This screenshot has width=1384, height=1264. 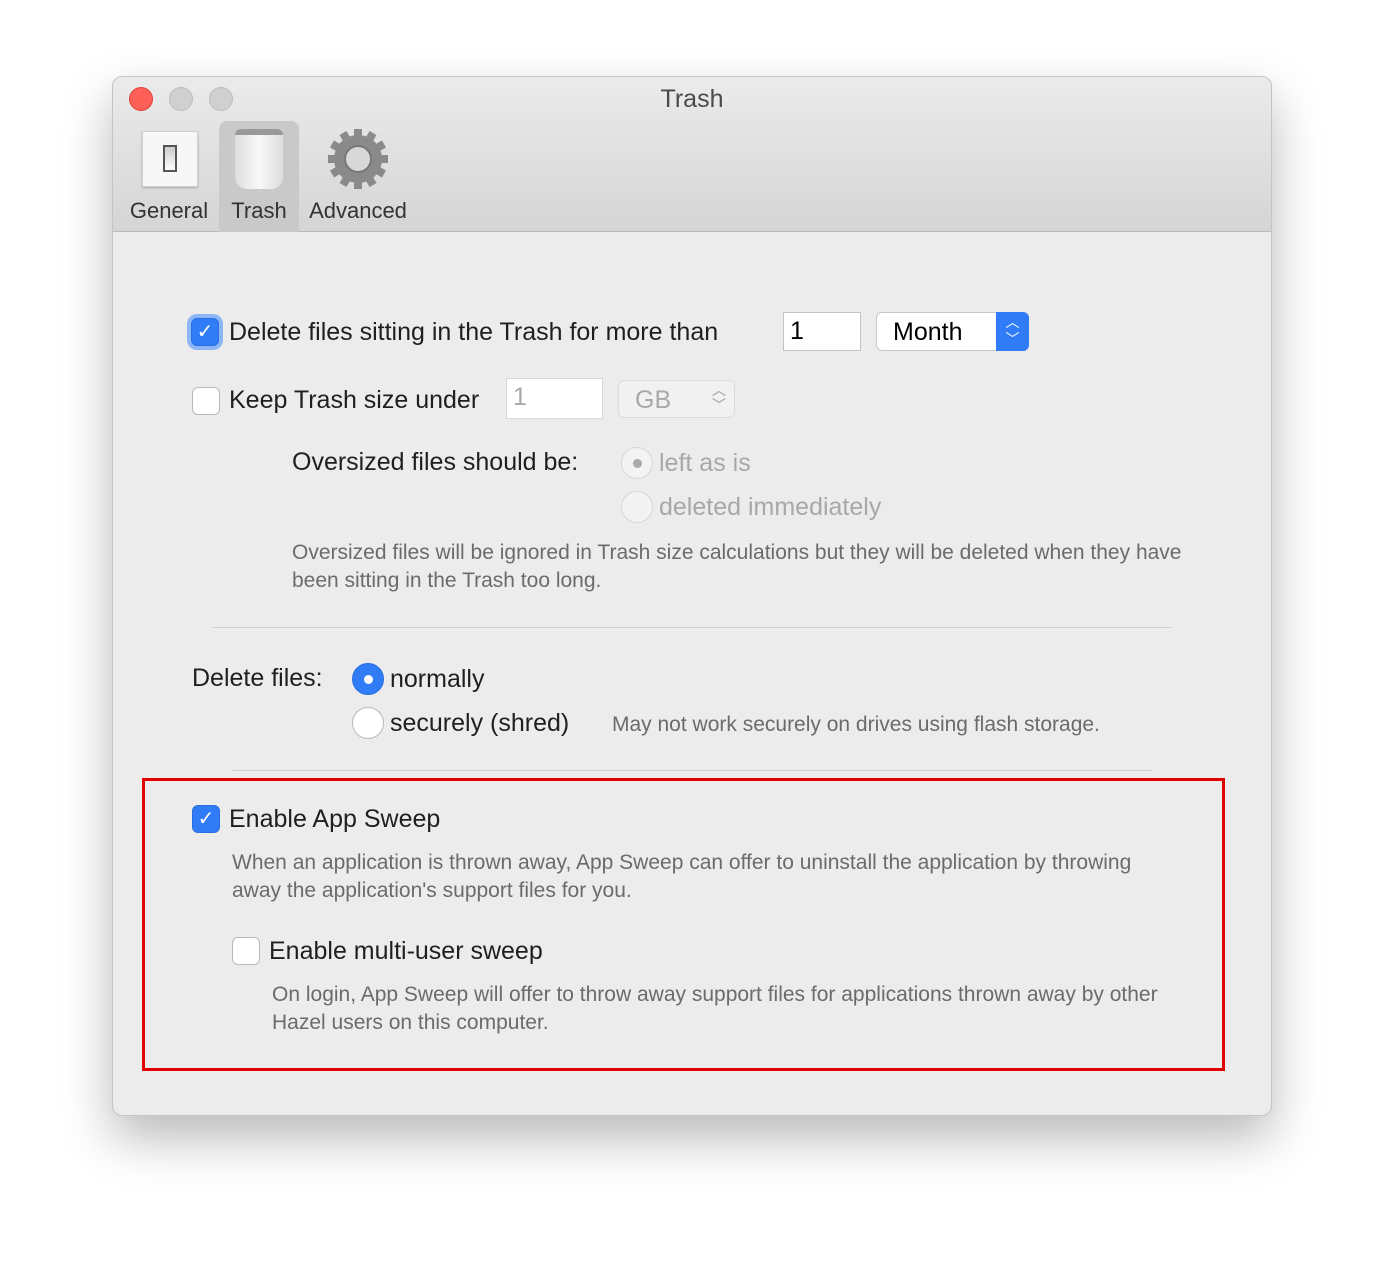 What do you see at coordinates (406, 951) in the screenshot?
I see `multi-user-label: Enable multi-user sweep` at bounding box center [406, 951].